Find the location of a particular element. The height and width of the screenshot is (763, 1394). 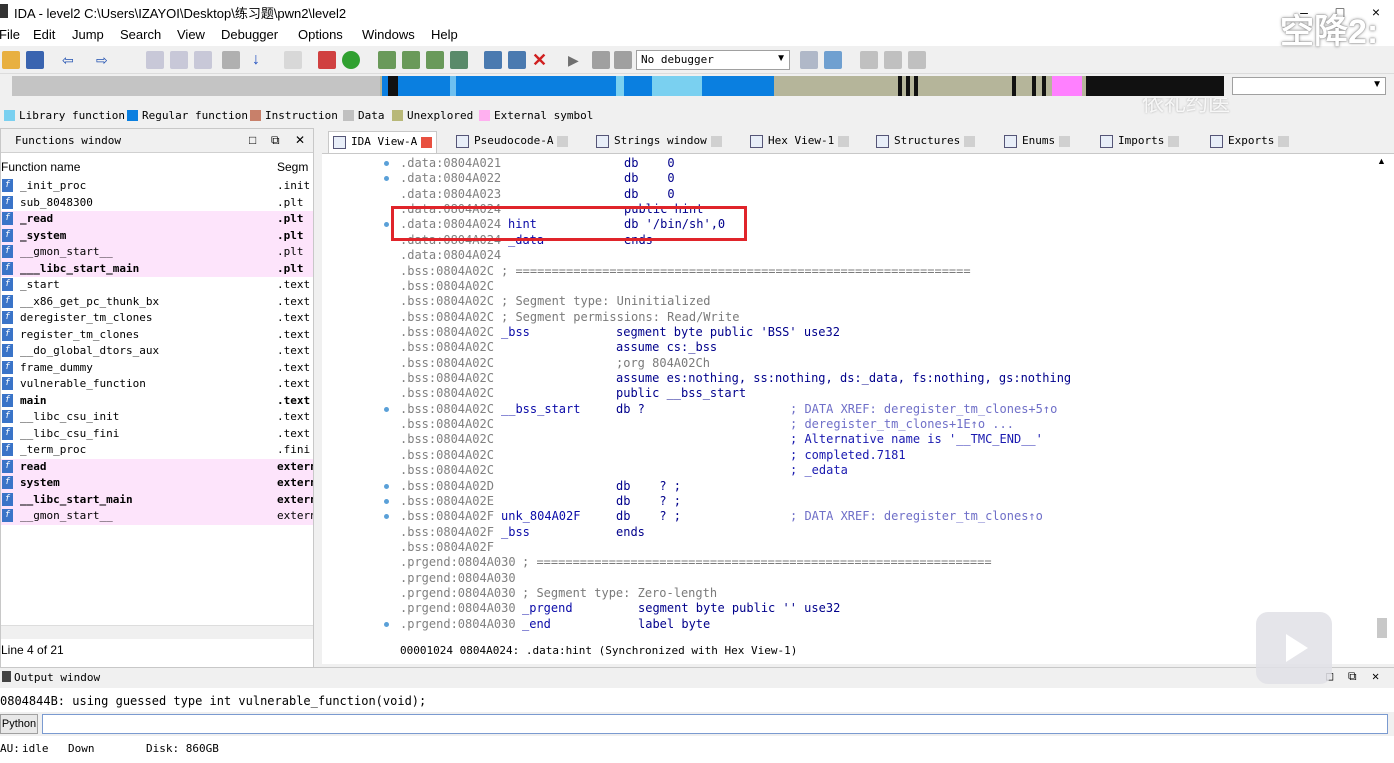

function-row: f system extern is located at coordinates (157, 483).